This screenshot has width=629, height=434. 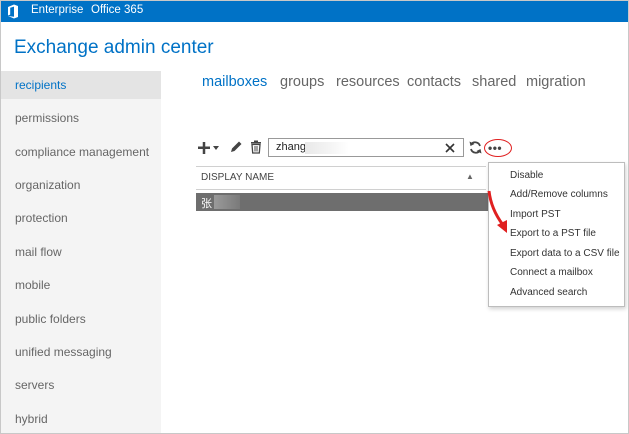 I want to click on tab-migration: migration, so click(x=556, y=82).